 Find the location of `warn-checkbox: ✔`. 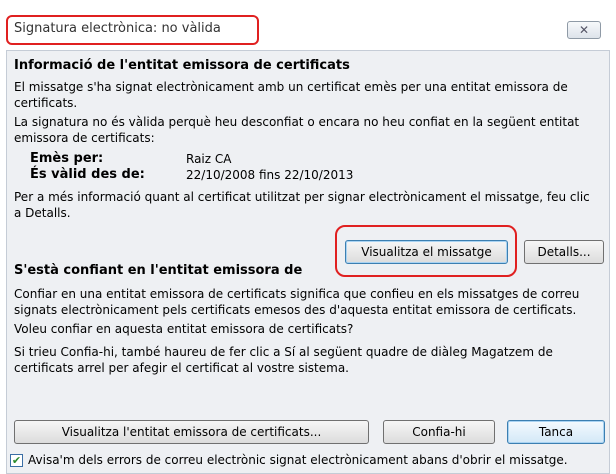

warn-checkbox: ✔ is located at coordinates (16, 460).